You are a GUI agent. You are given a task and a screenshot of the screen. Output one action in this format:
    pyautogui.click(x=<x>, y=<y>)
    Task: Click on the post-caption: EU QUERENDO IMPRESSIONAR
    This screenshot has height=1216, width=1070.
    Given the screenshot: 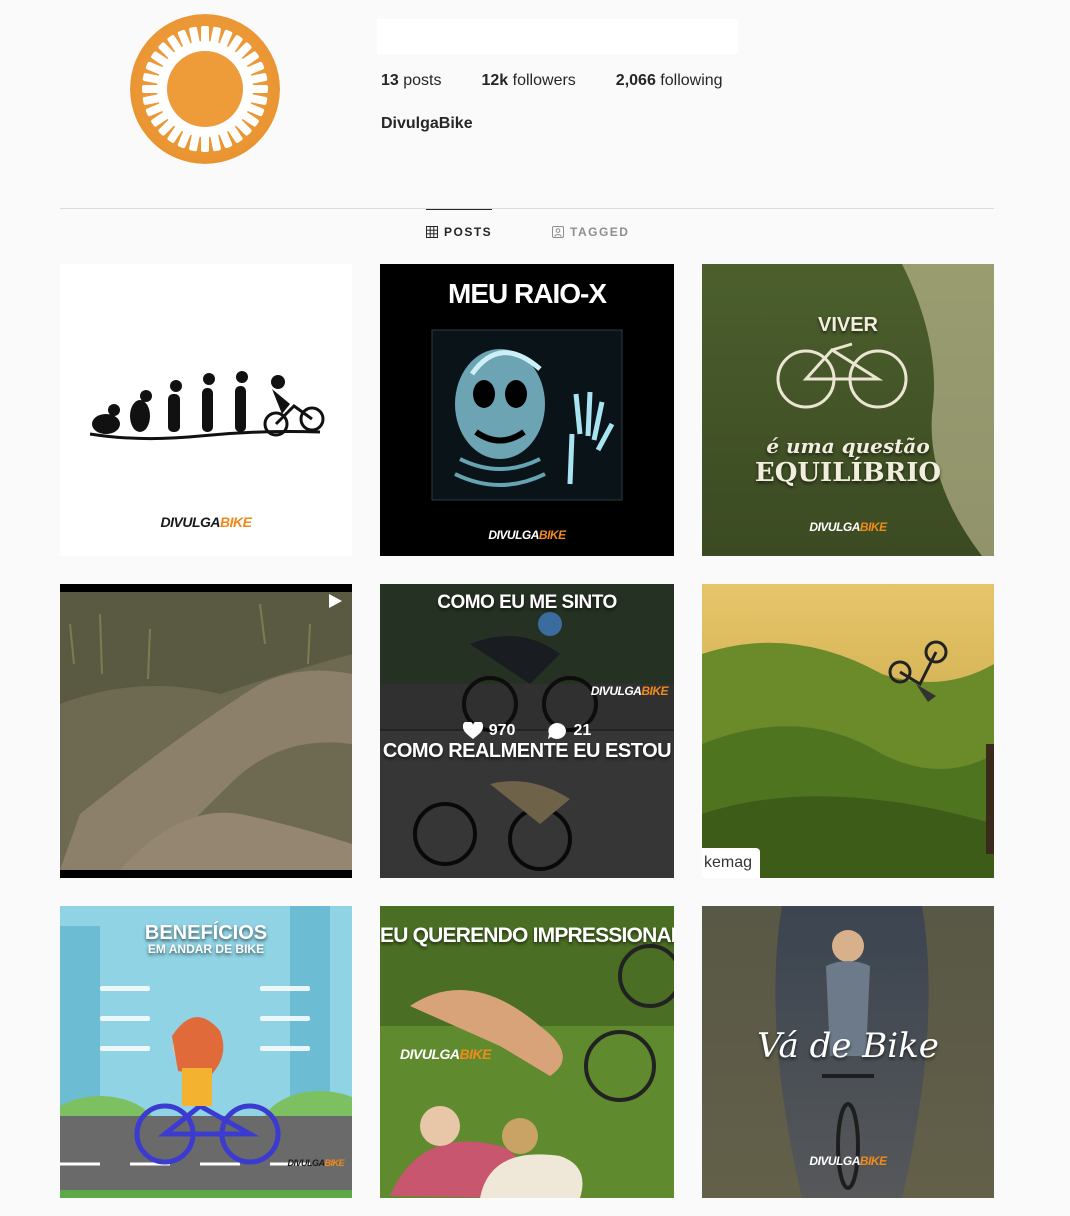 What is the action you would take?
    pyautogui.click(x=527, y=935)
    